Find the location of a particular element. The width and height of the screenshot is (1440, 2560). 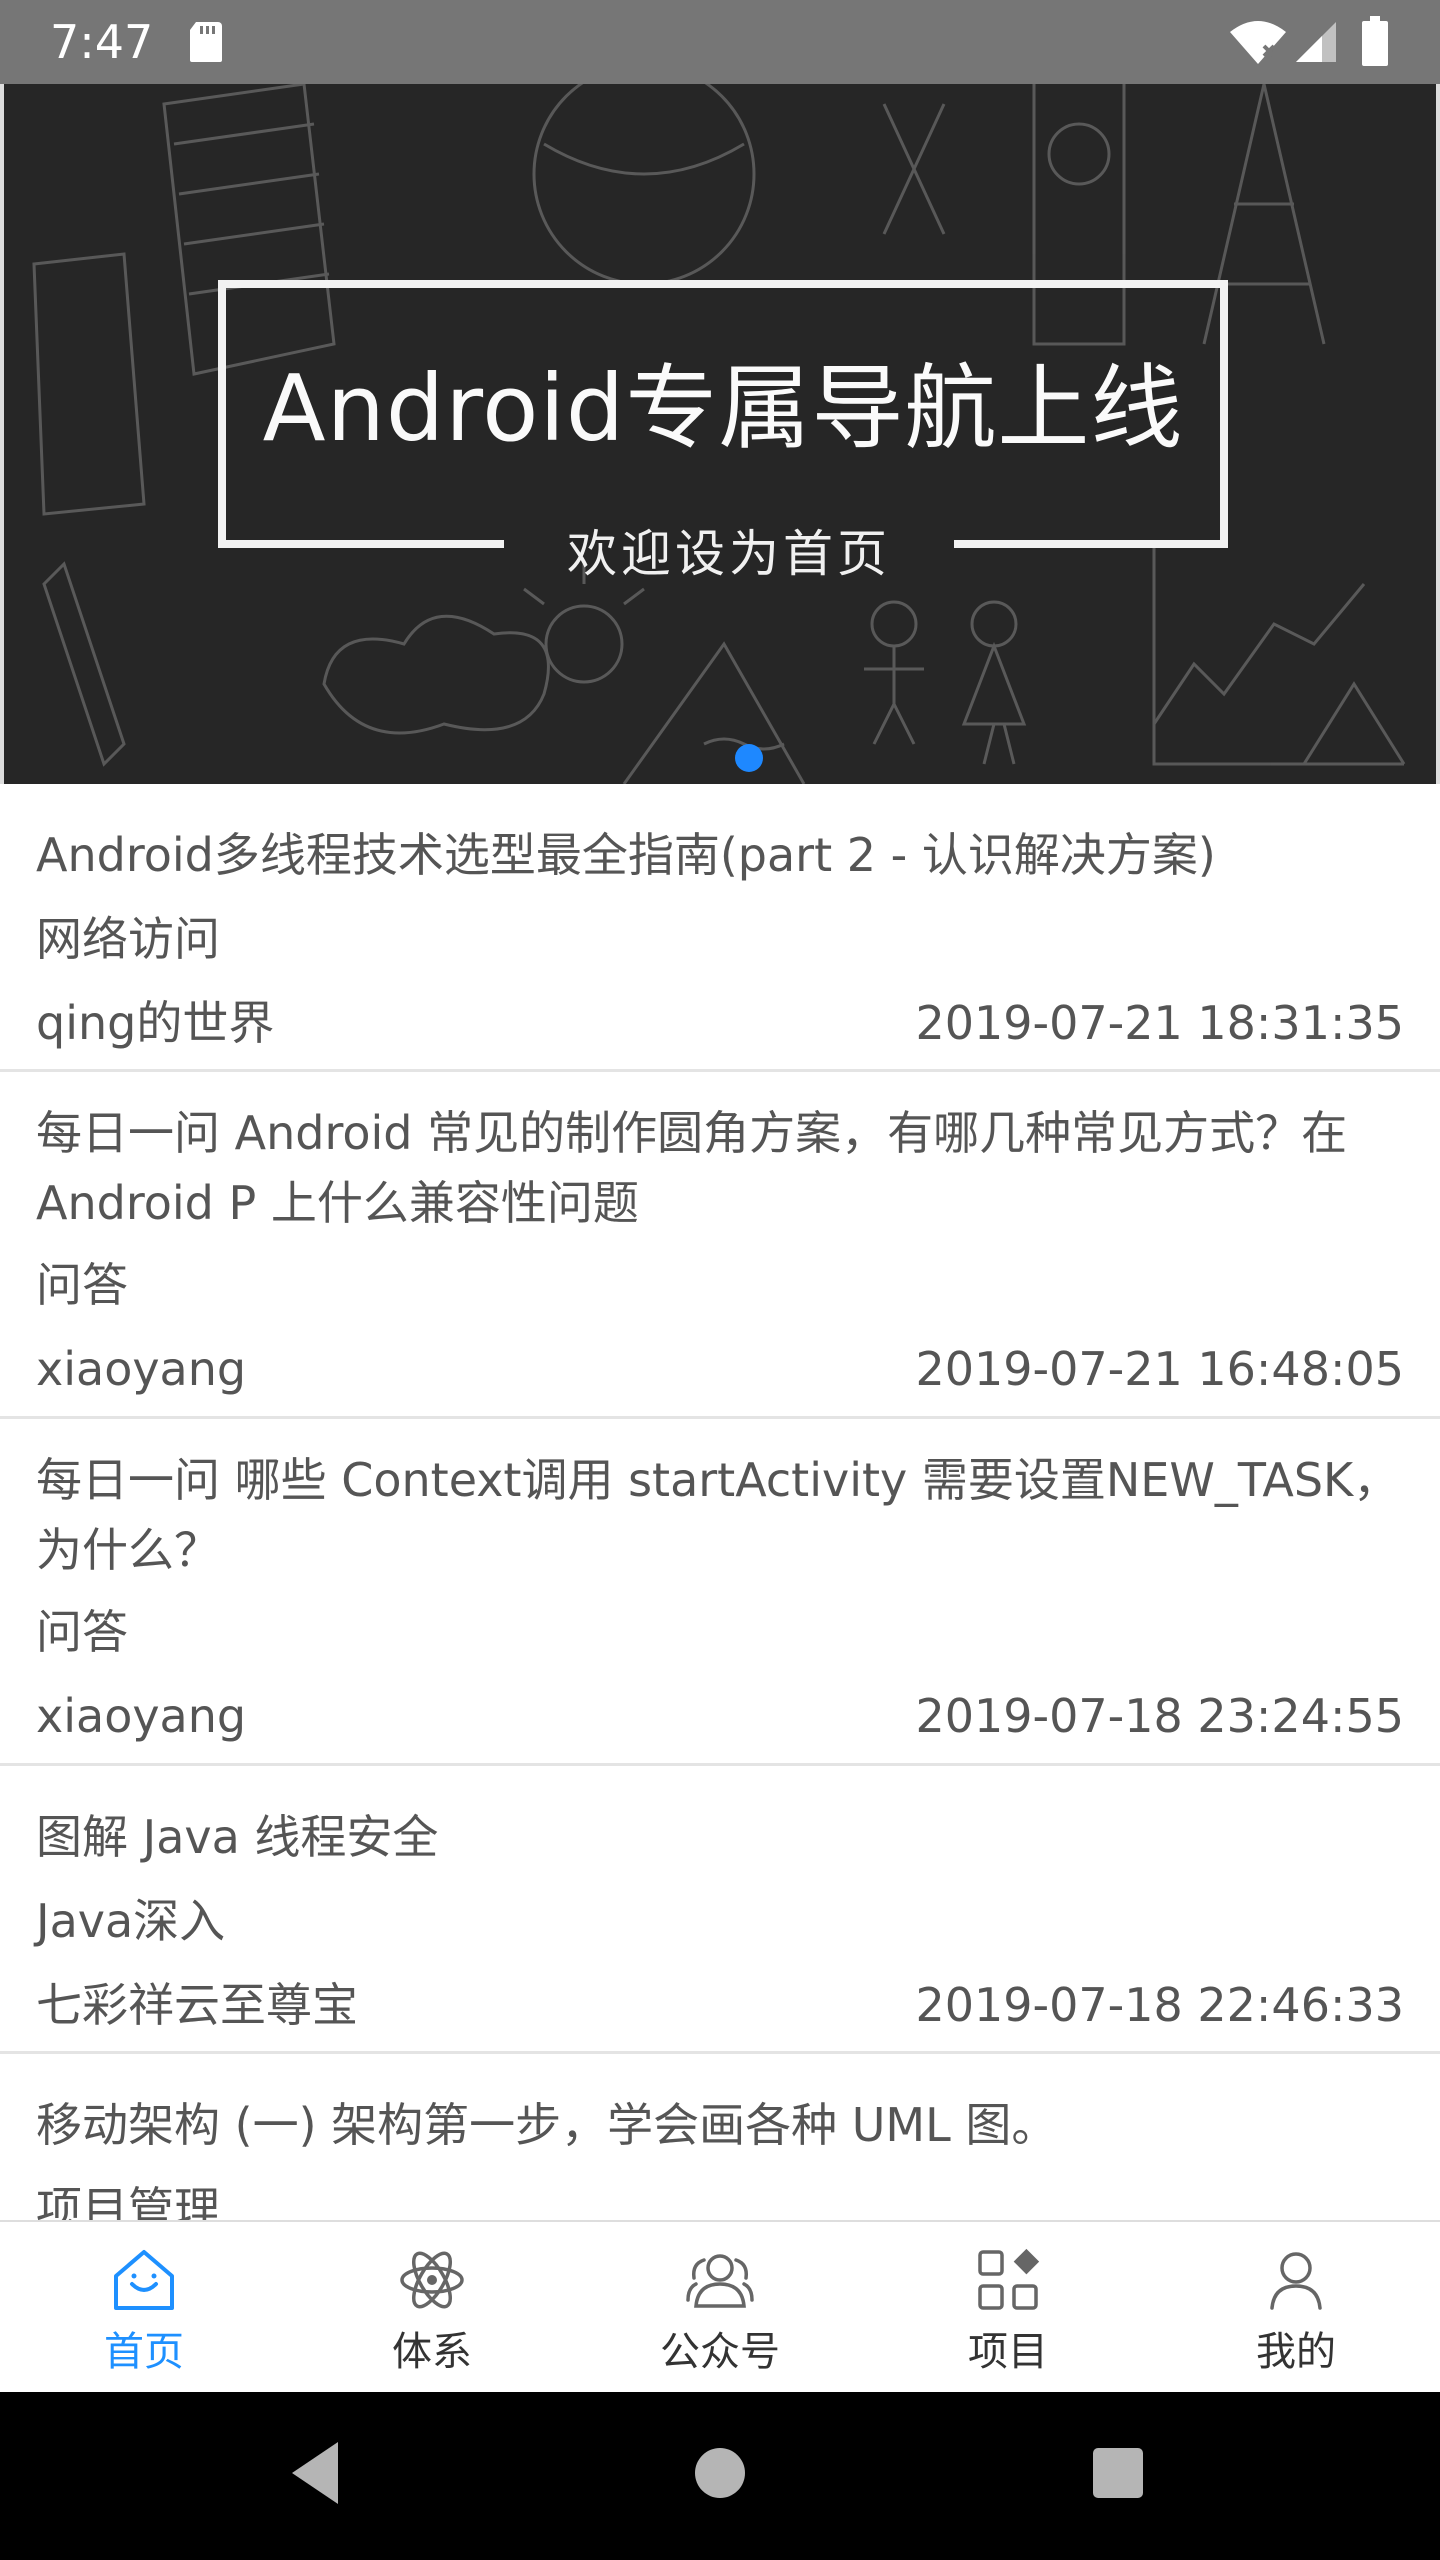

nav-item-official-accounts: 公众号 is located at coordinates (720, 2308).